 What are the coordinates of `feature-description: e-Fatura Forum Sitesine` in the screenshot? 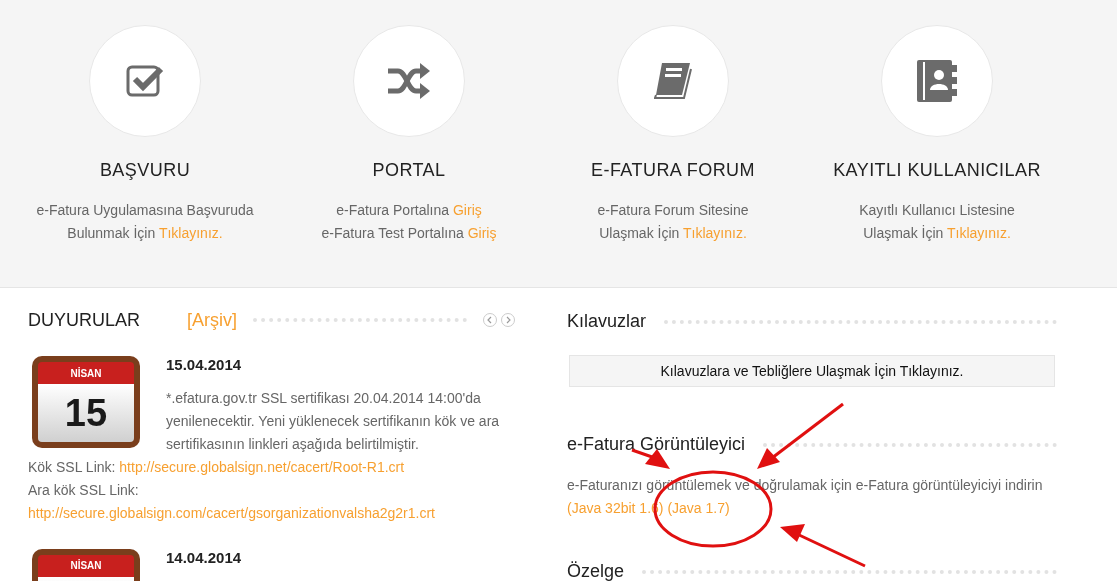 It's located at (673, 210).